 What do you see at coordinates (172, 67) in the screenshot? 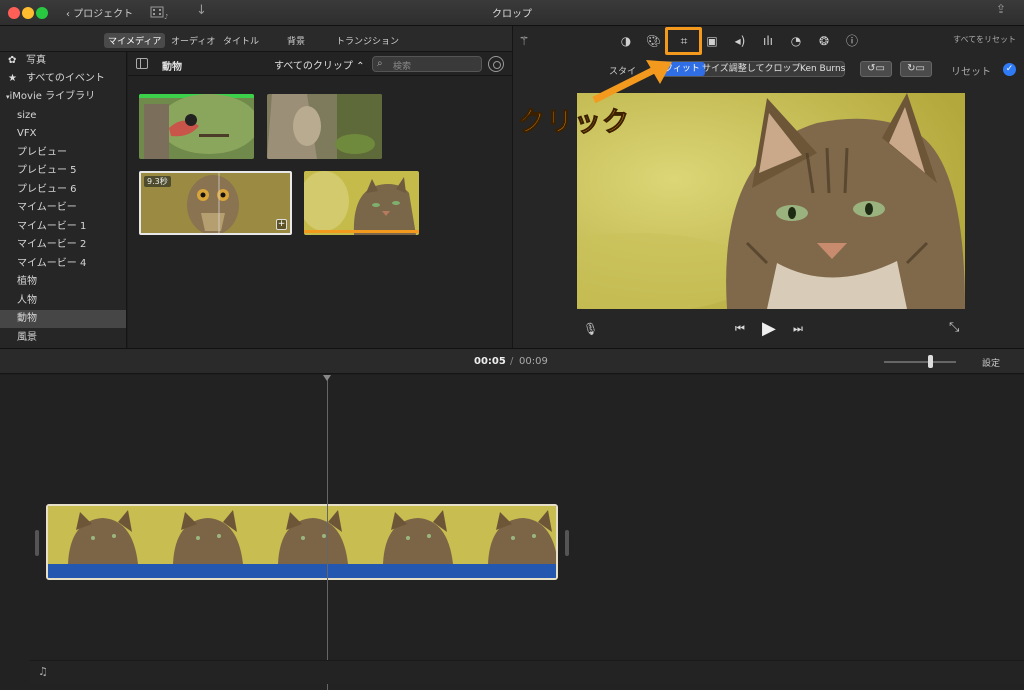
I see `event-title: 動物` at bounding box center [172, 67].